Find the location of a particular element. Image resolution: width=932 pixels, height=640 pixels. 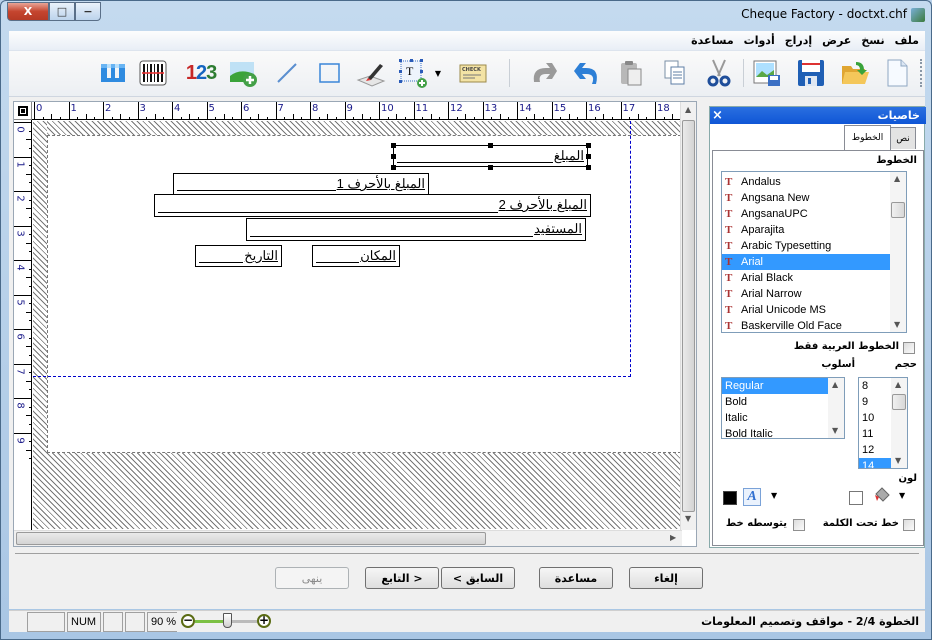

text-color-swatch is located at coordinates (730, 498).